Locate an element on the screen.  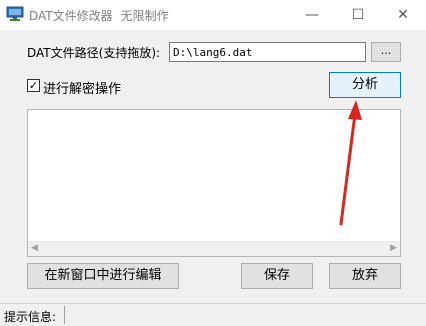
minimize-button: — is located at coordinates (312, 15).